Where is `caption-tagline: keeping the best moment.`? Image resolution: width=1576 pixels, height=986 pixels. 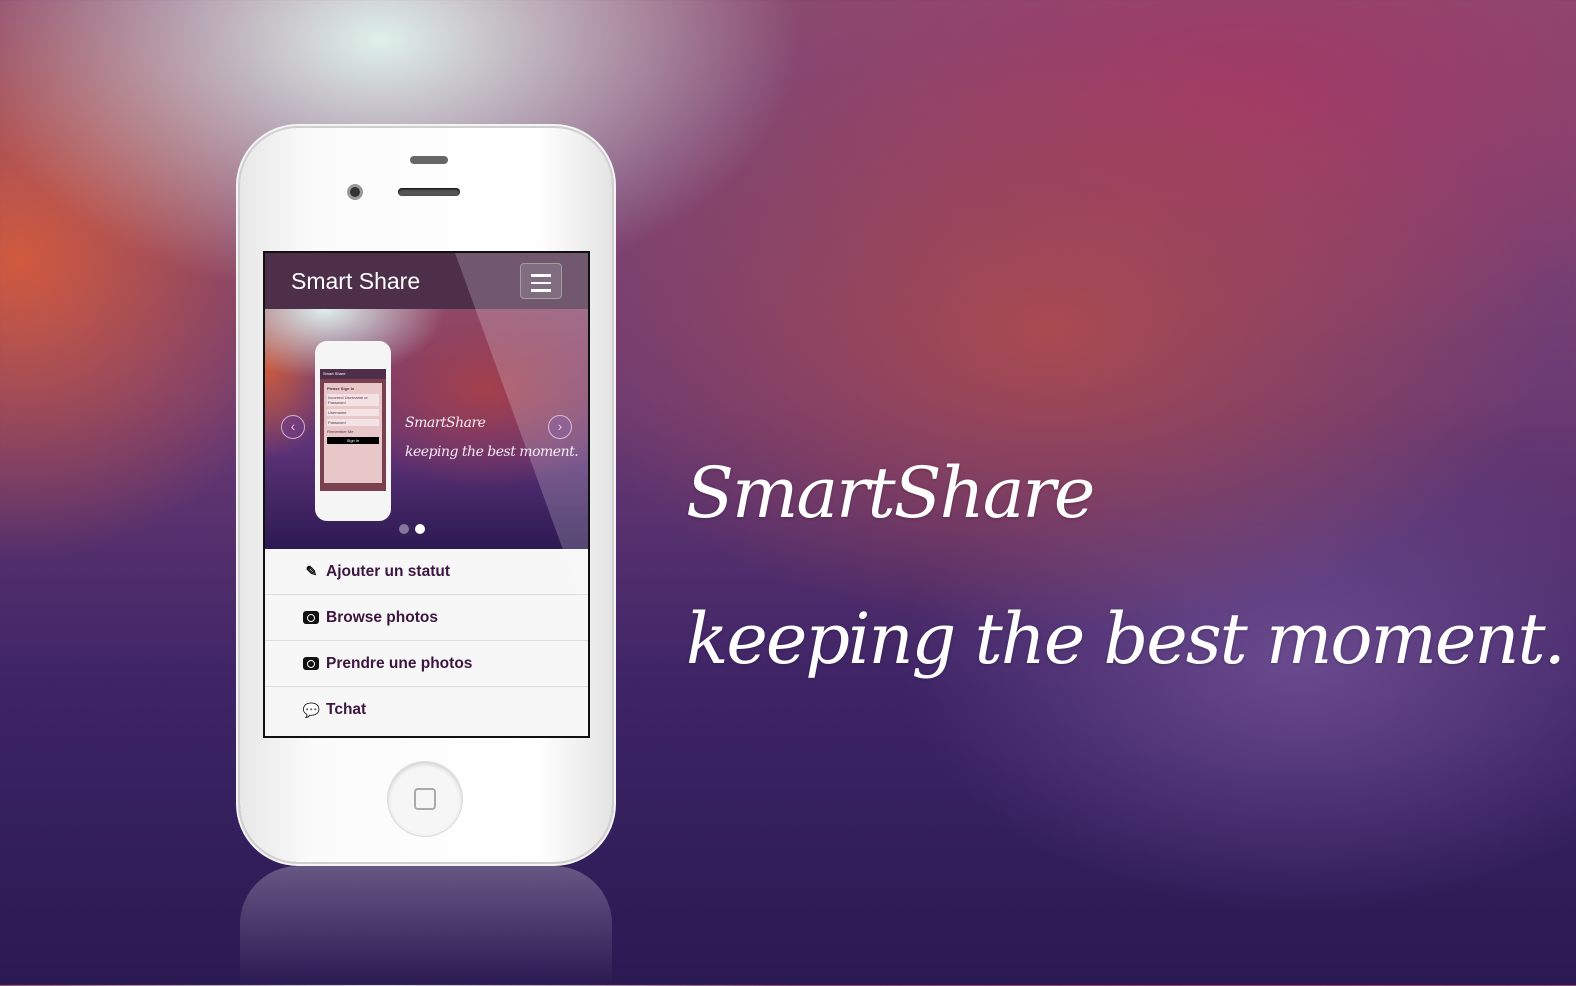
caption-tagline: keeping the best moment. is located at coordinates (492, 452).